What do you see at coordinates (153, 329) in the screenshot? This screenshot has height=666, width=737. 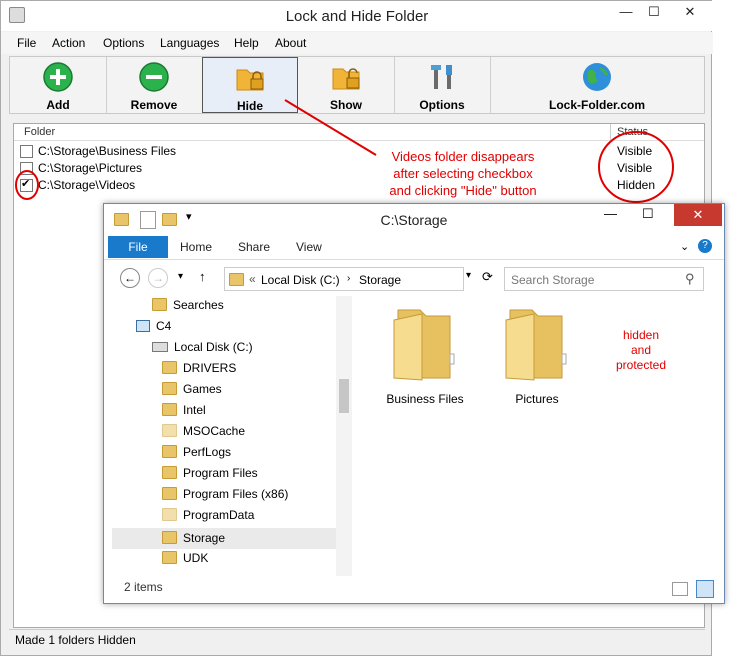 I see `nav-item-c4: C4` at bounding box center [153, 329].